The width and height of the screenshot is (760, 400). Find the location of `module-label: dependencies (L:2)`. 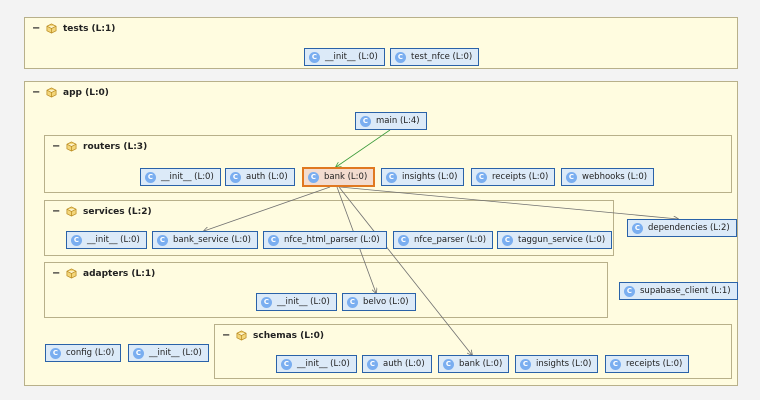

module-label: dependencies (L:2) is located at coordinates (689, 228).